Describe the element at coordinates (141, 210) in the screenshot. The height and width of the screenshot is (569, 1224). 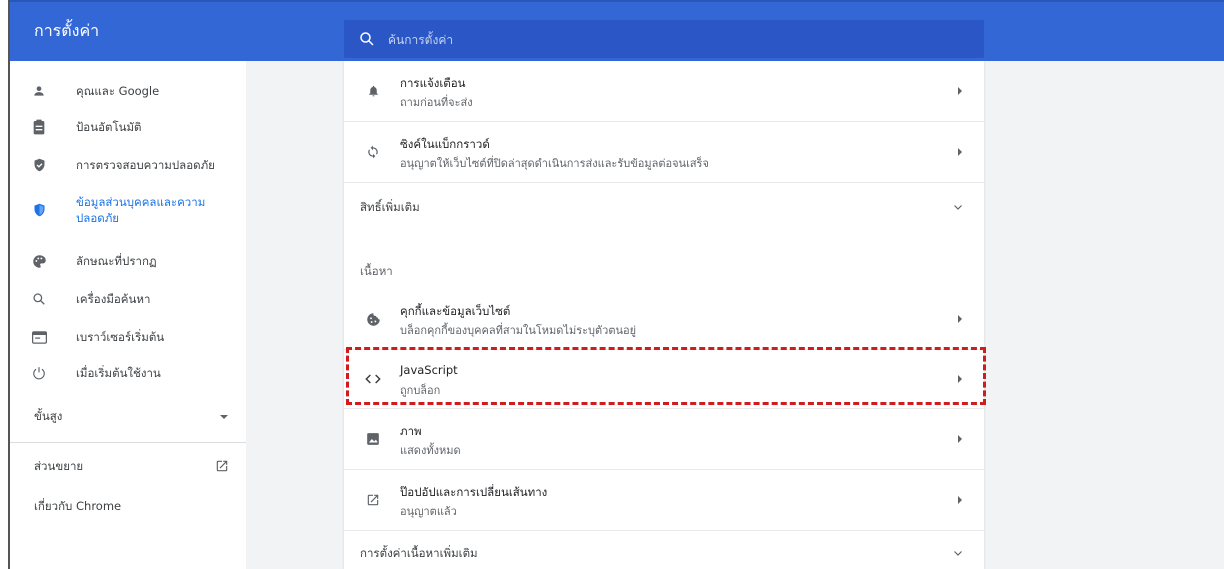
I see `sidebar-item-label: ข้อมูลส่วนบุคคลและความปลอดภัย` at that location.